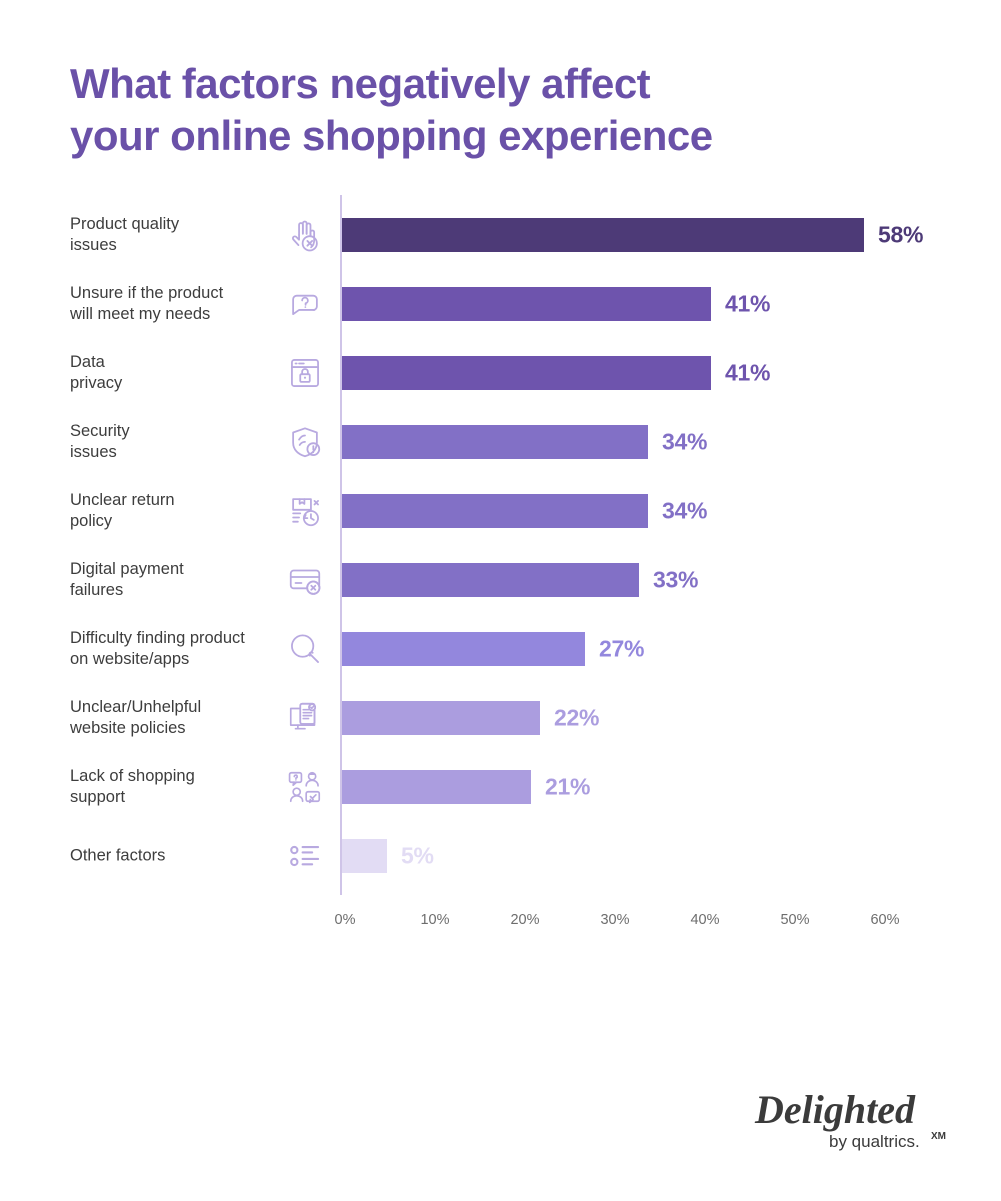 The width and height of the screenshot is (1001, 1201). What do you see at coordinates (525, 920) in the screenshot?
I see `x-axis-tick-label: 20%` at bounding box center [525, 920].